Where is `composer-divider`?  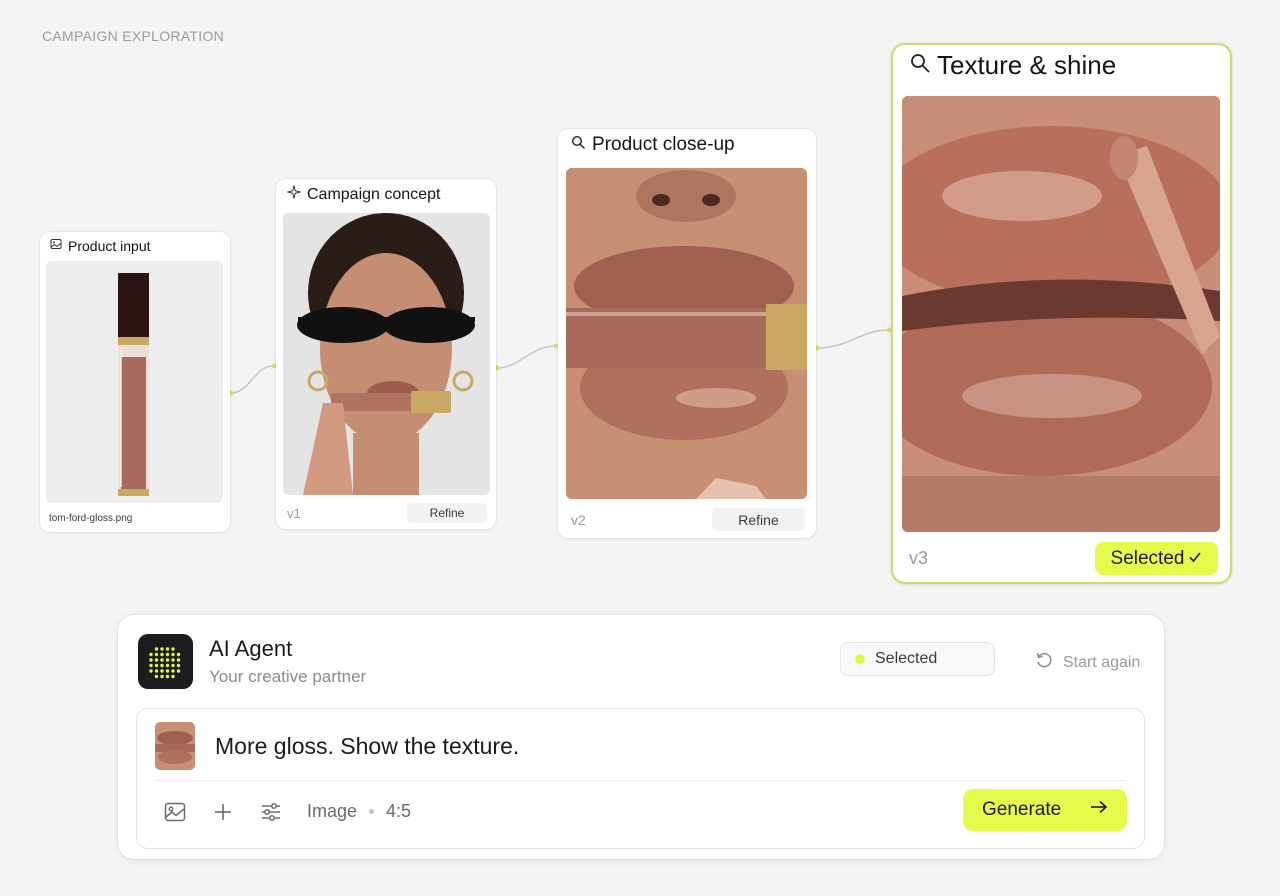
composer-divider is located at coordinates (640, 780).